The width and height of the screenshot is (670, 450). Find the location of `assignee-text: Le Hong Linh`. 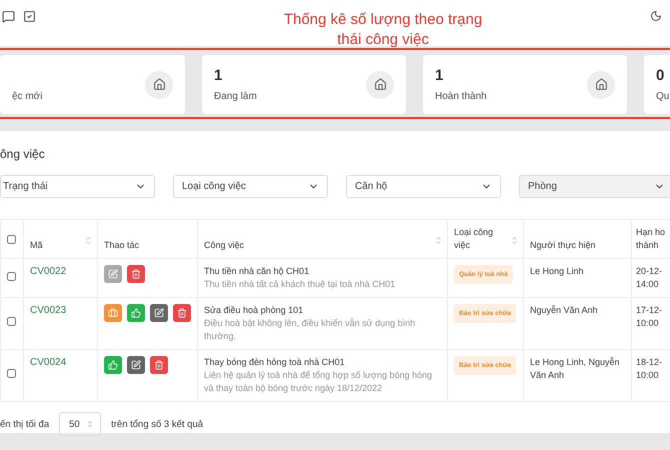

assignee-text: Le Hong Linh is located at coordinates (557, 271).